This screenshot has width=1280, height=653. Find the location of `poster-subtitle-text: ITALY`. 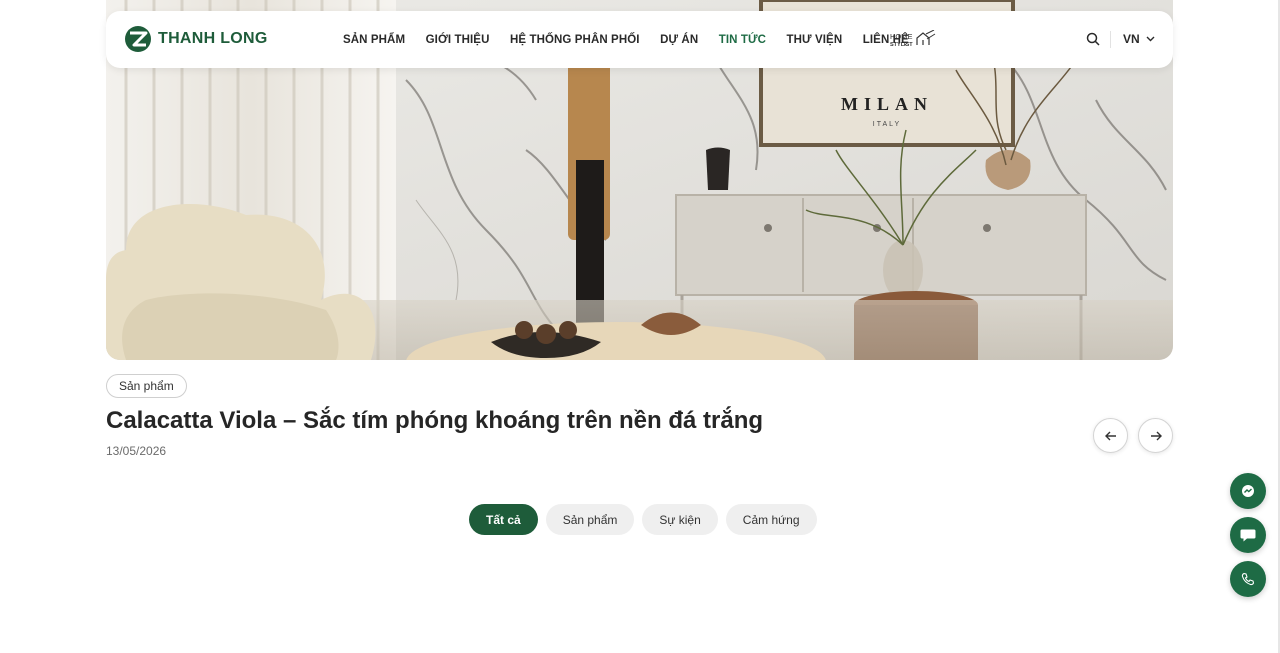

poster-subtitle-text: ITALY is located at coordinates (887, 124).